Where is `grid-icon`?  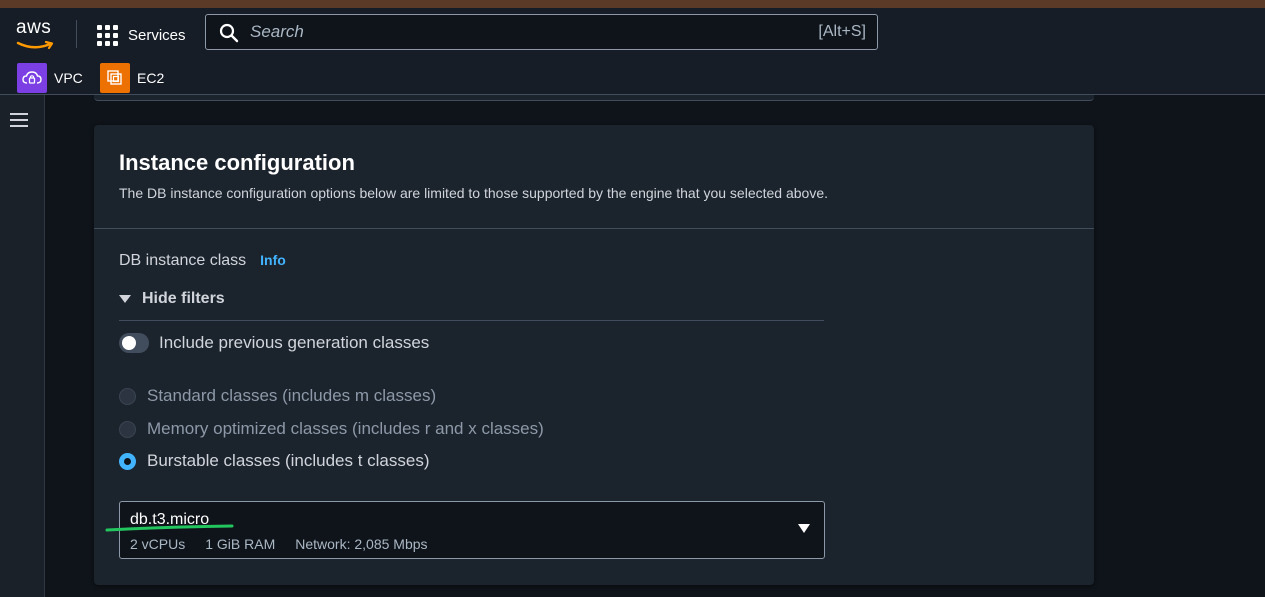 grid-icon is located at coordinates (107, 35).